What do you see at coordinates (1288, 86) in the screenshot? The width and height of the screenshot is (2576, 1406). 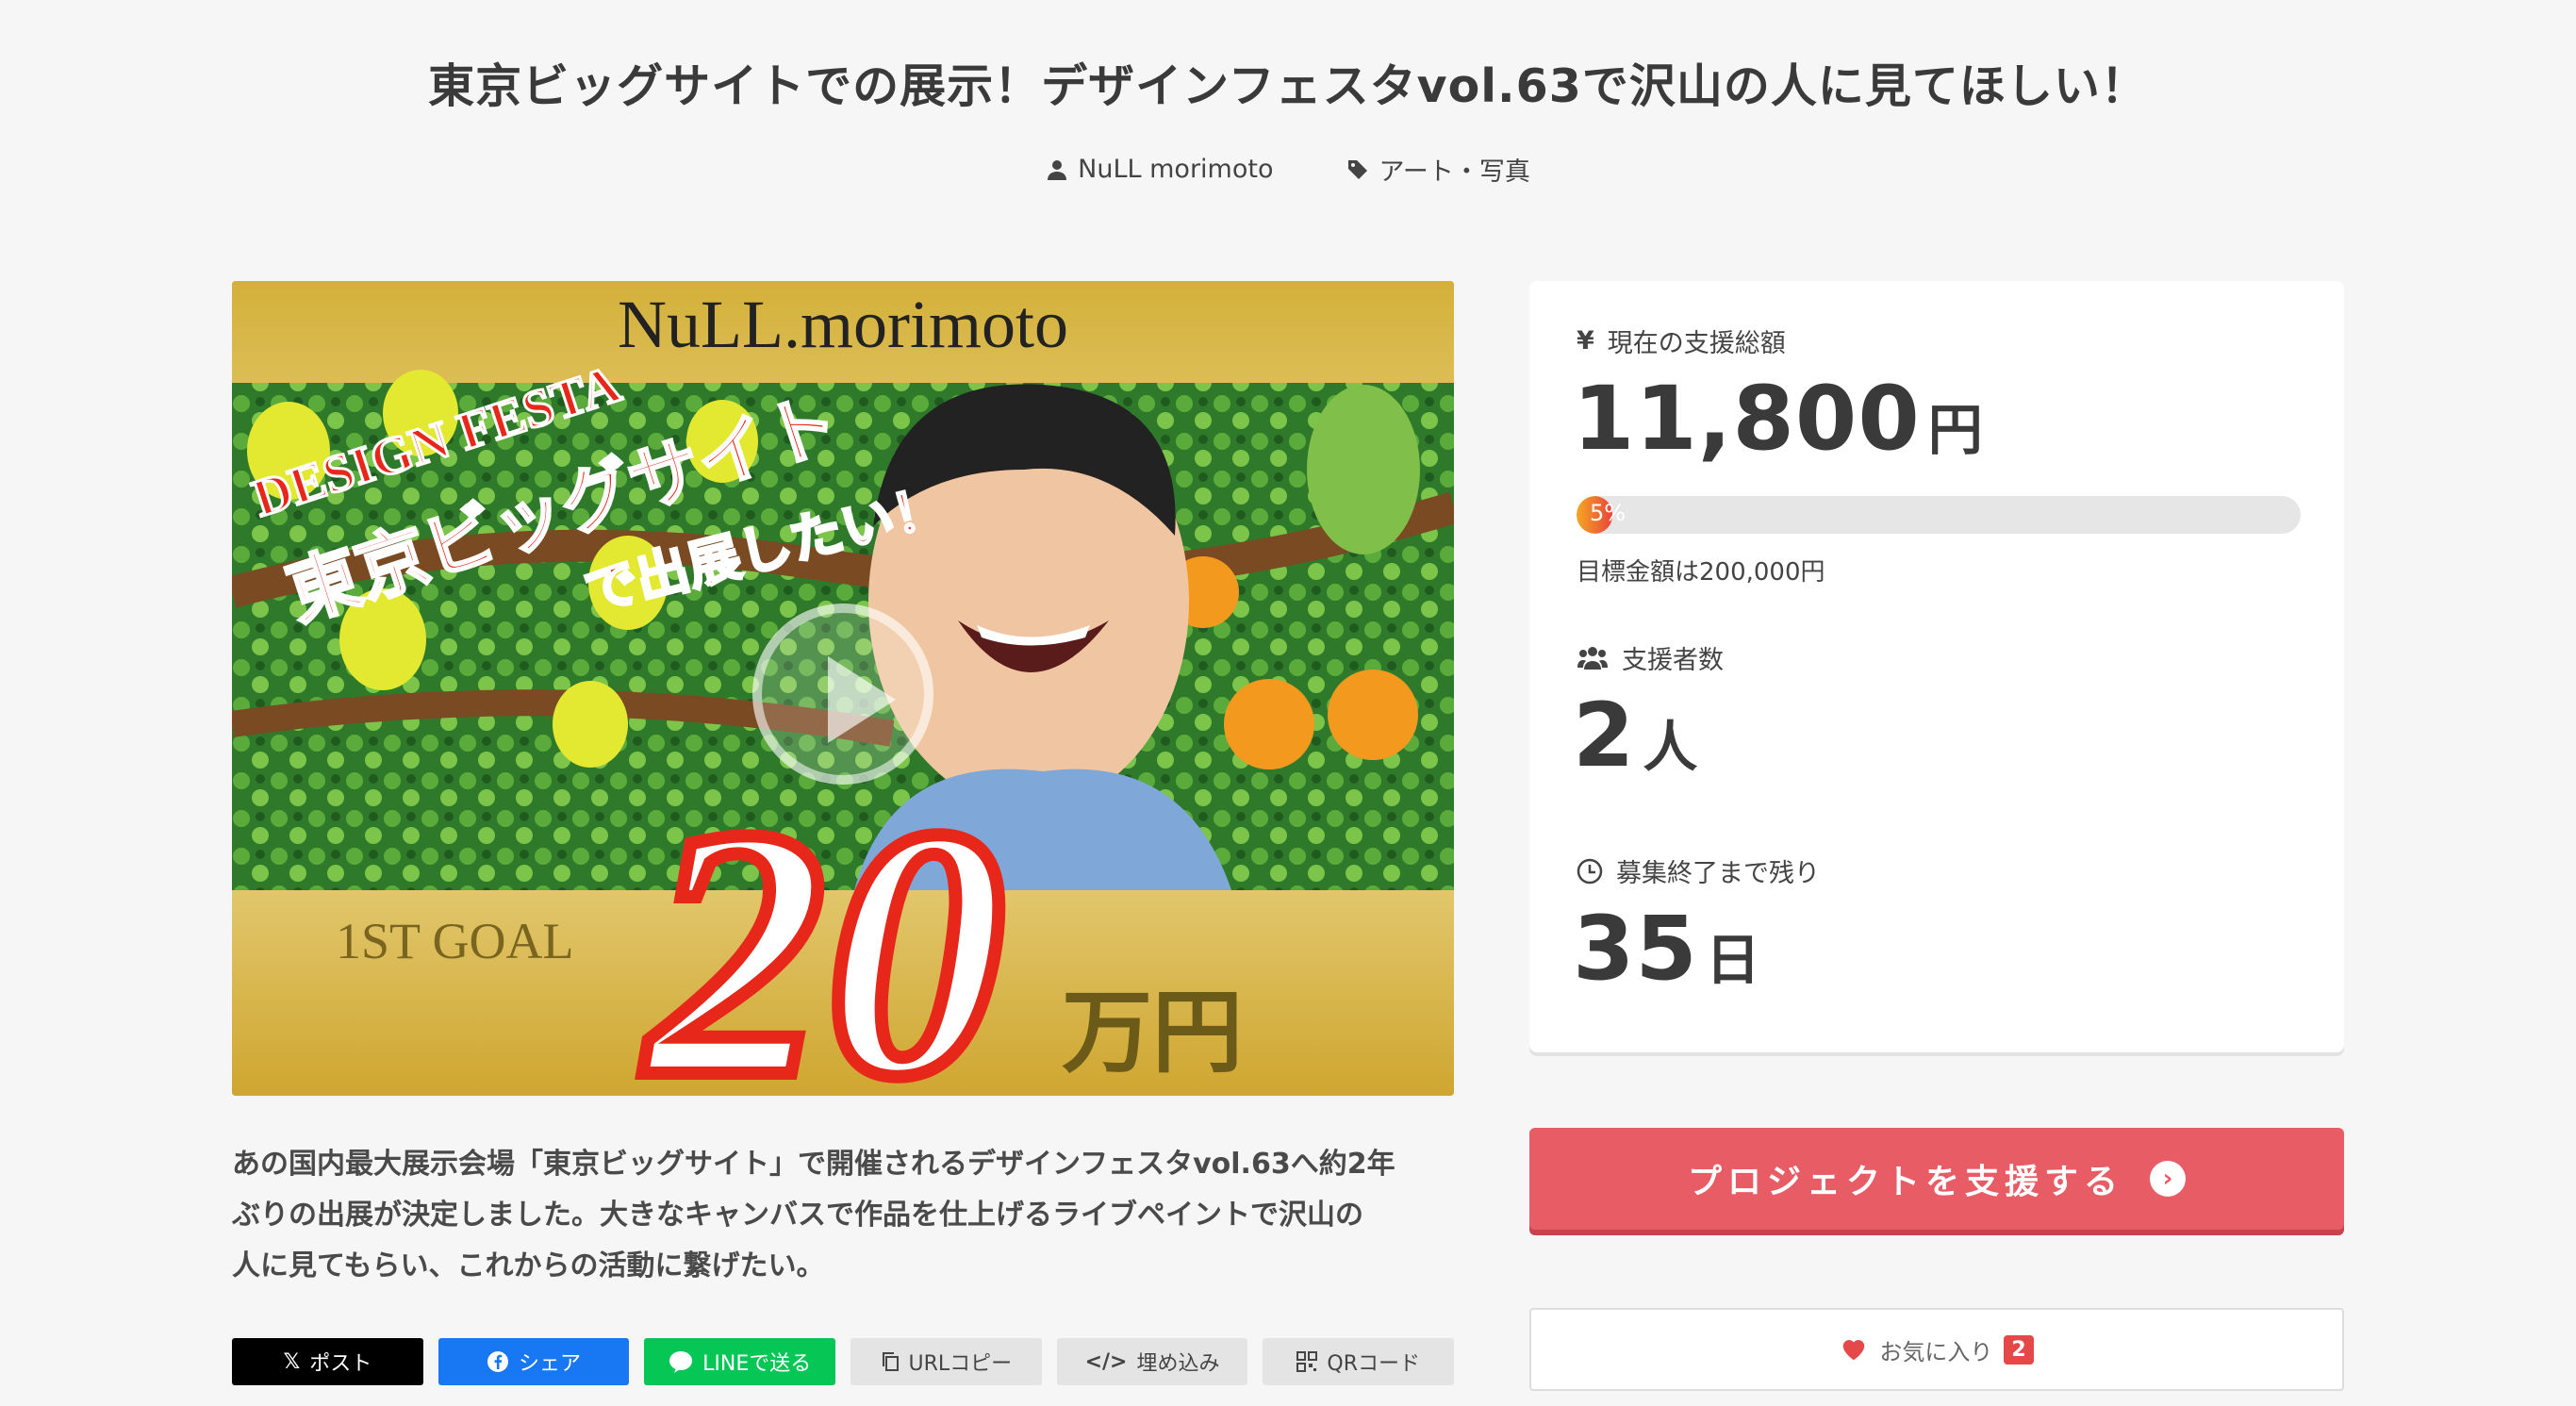 I see `page-title: 東京ビッグサイトでの展示！デザインフェスタvol.63で沢山の人に見てほしい！` at bounding box center [1288, 86].